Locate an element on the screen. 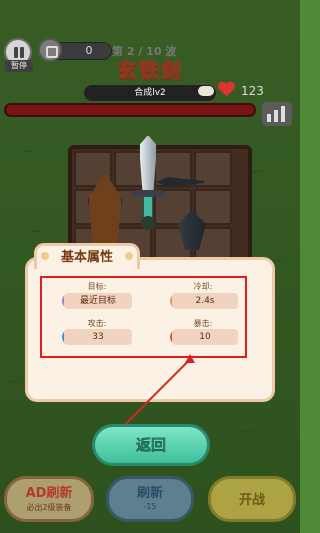 This screenshot has height=533, width=320. refresh-label: 刷新 is located at coordinates (149, 493).